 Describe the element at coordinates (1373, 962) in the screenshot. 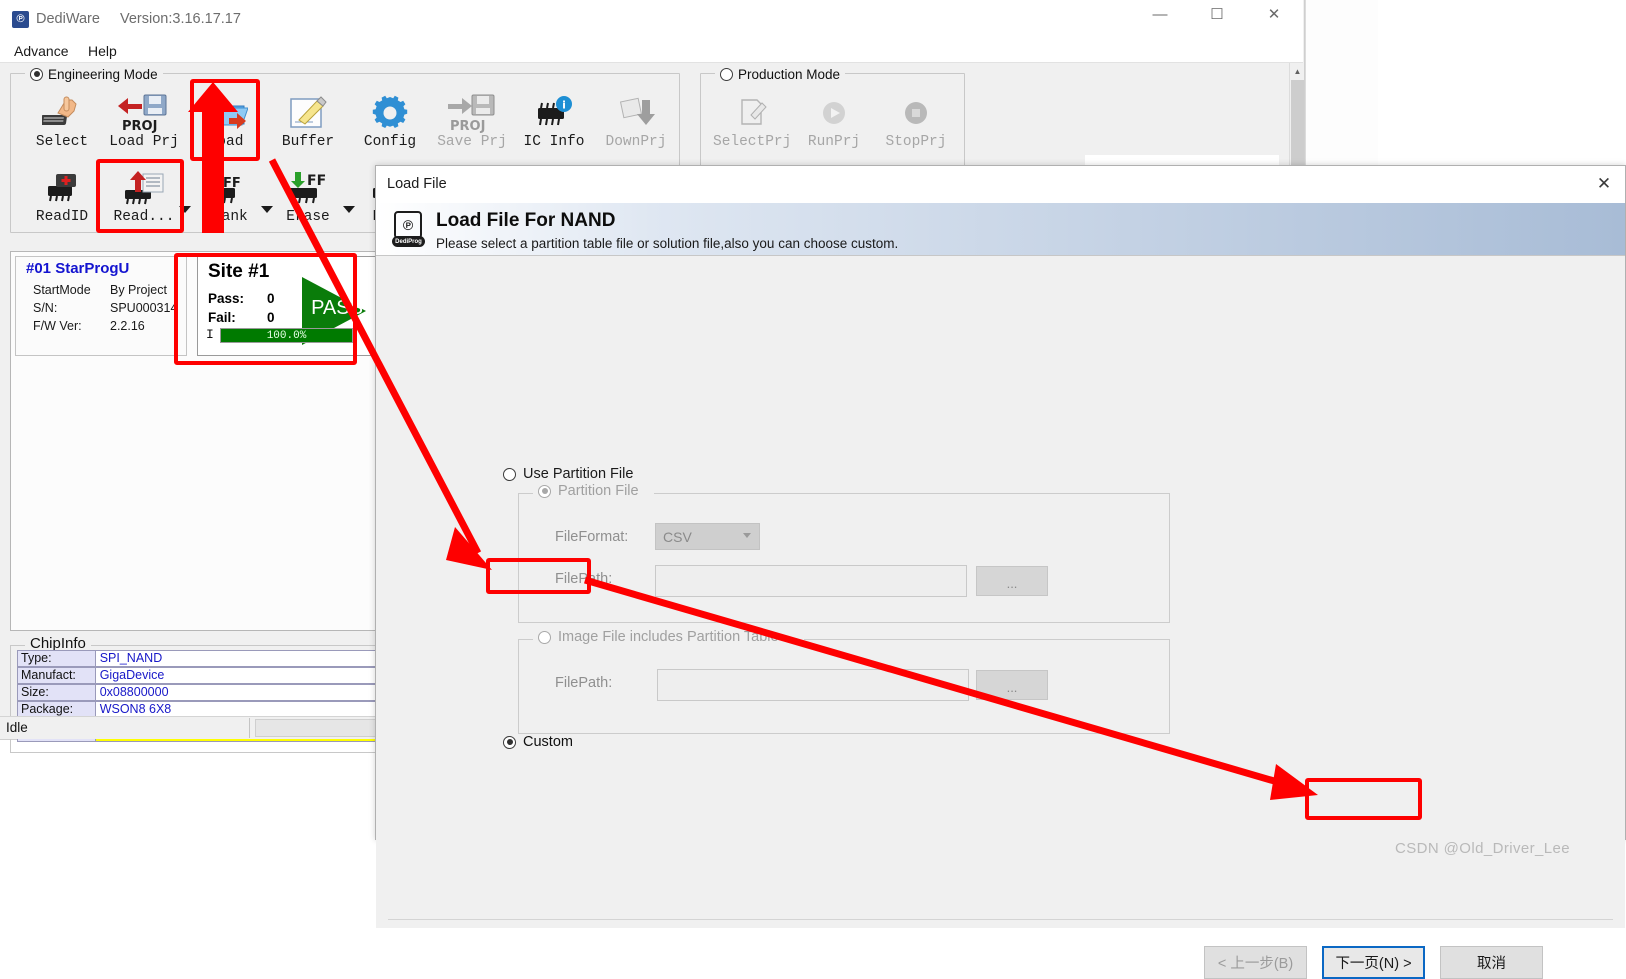

I see `next-page-button: 下一页(N) >` at that location.